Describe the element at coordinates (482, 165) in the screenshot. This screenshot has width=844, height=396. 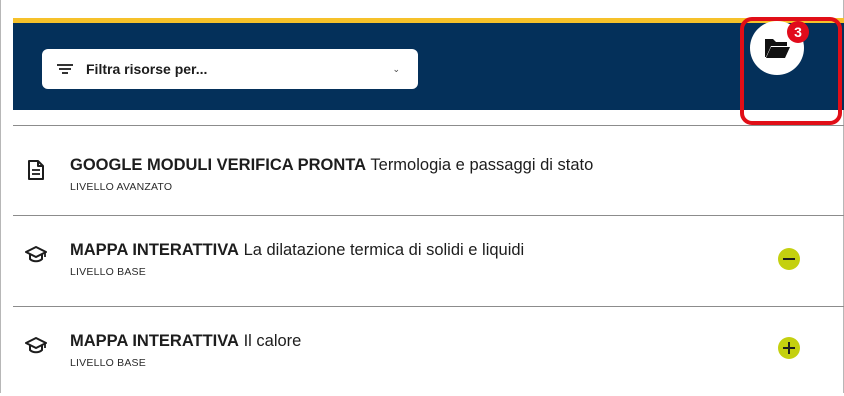
I see `resource-name: Termologia e passaggi di stato` at that location.